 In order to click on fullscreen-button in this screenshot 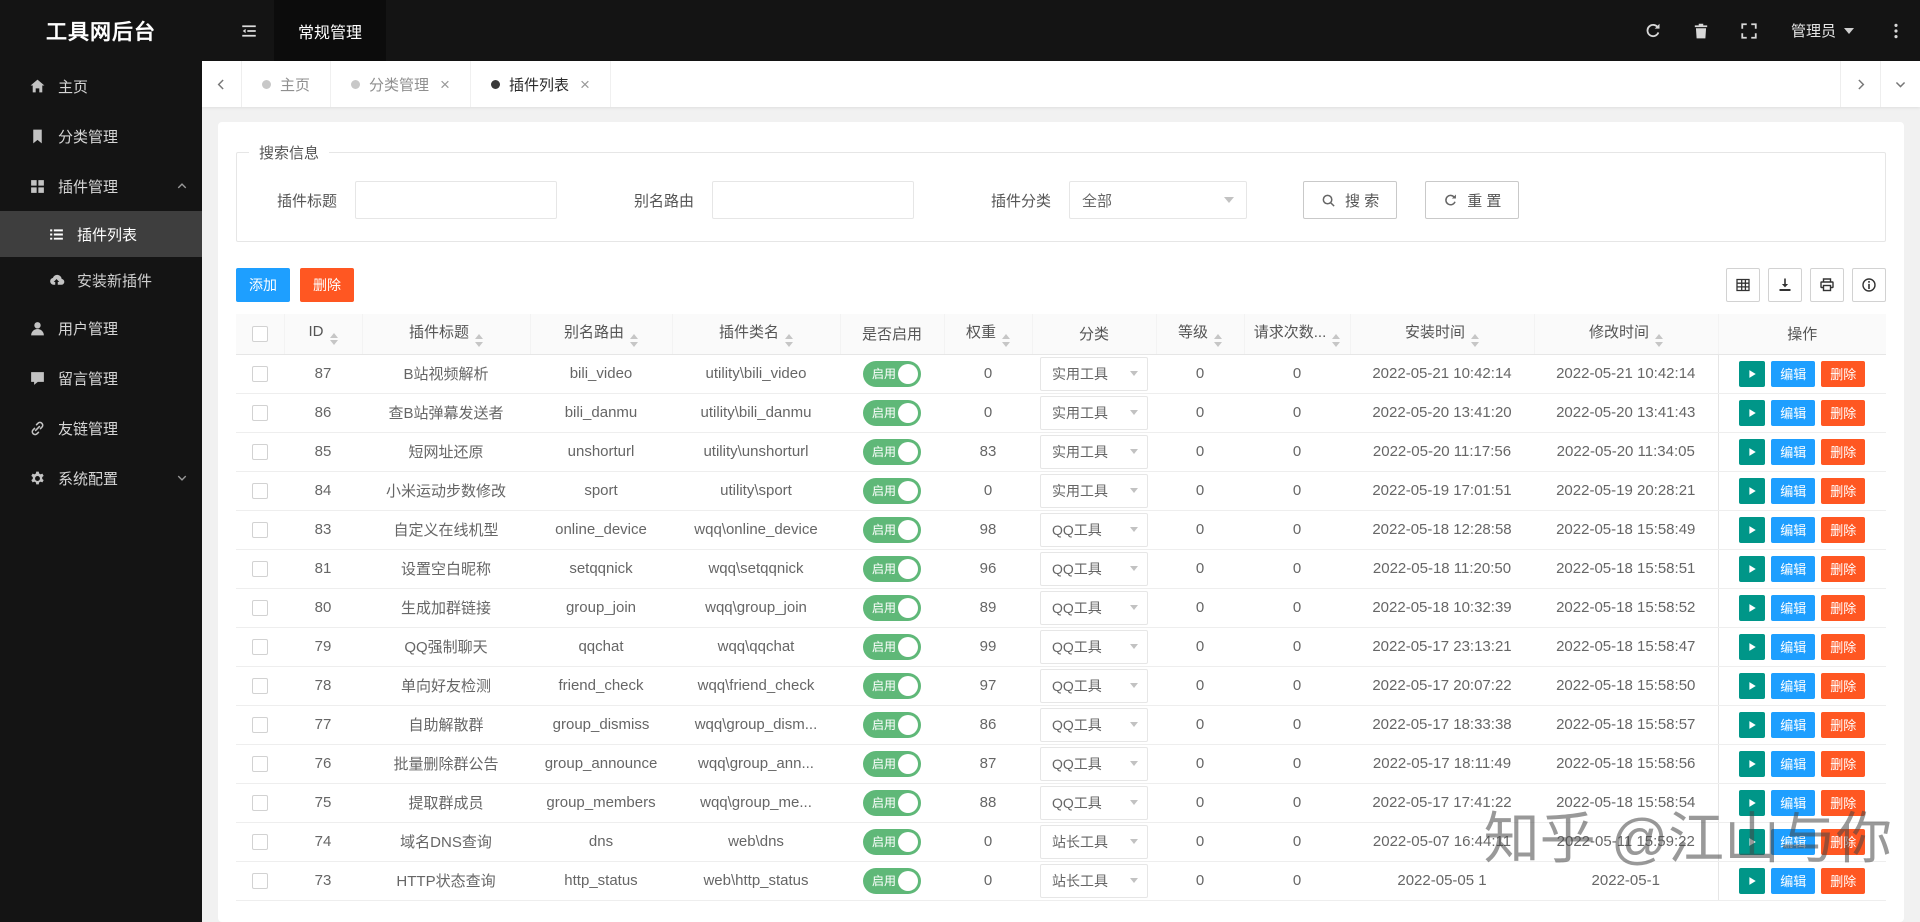, I will do `click(1749, 30)`.